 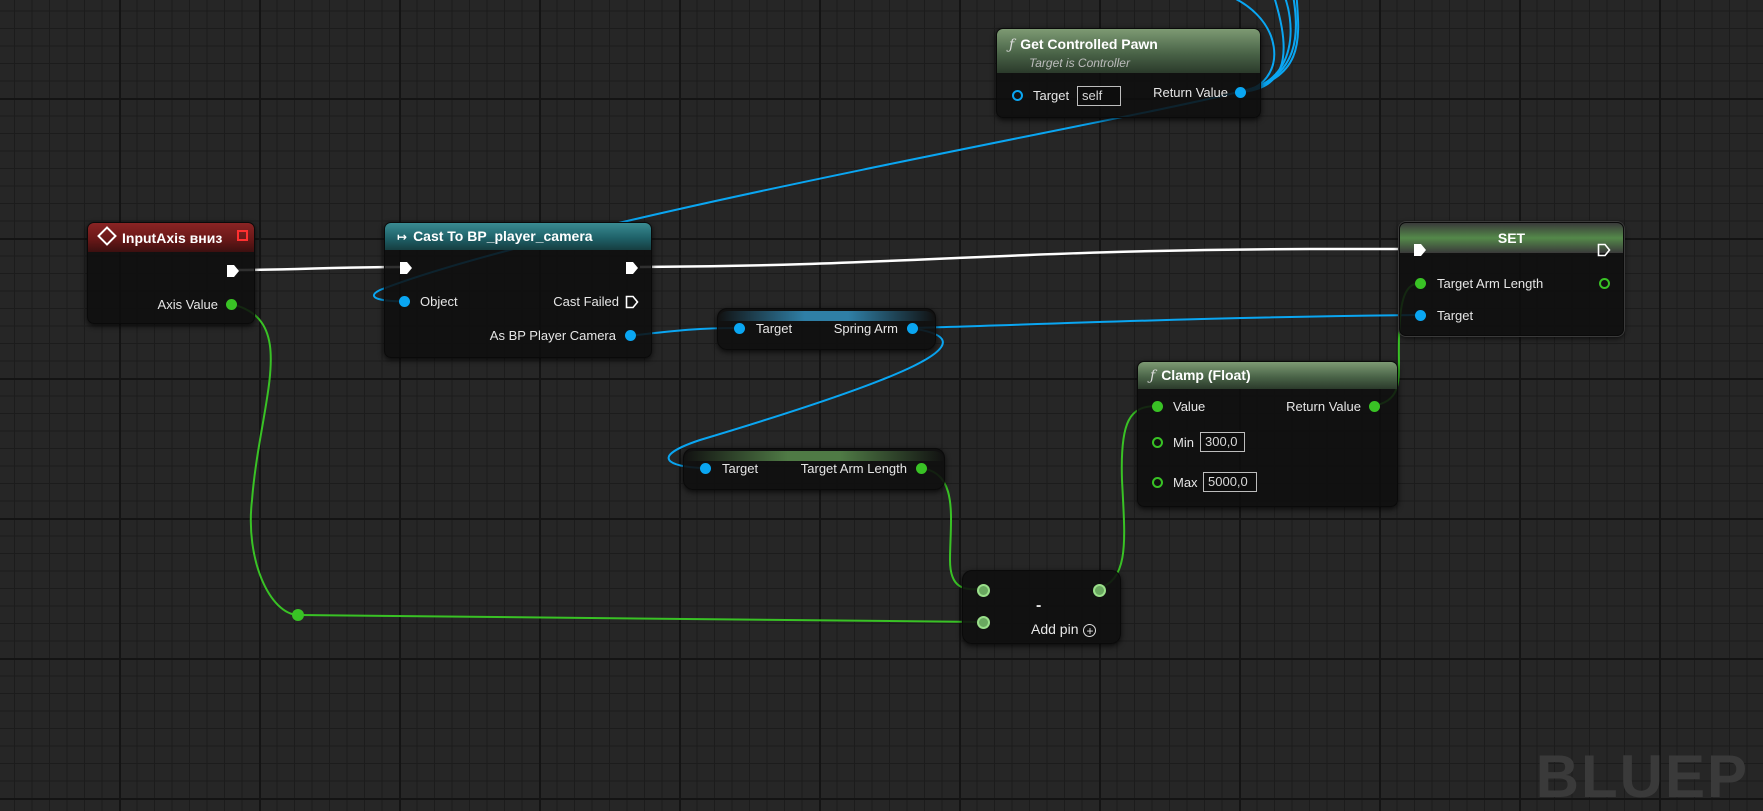 What do you see at coordinates (1089, 44) in the screenshot?
I see `node-title: Get Controlled Pawn` at bounding box center [1089, 44].